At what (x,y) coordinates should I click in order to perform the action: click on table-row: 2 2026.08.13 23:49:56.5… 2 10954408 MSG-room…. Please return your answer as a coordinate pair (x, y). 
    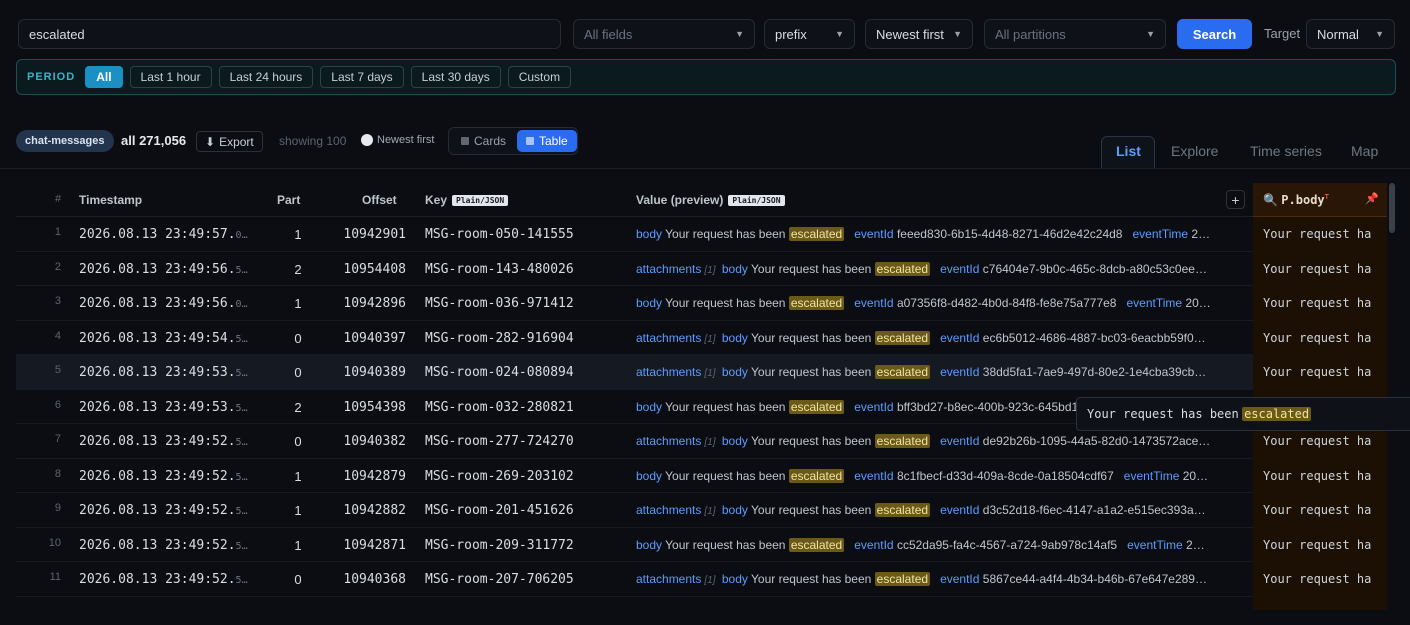
    Looking at the image, I should click on (634, 269).